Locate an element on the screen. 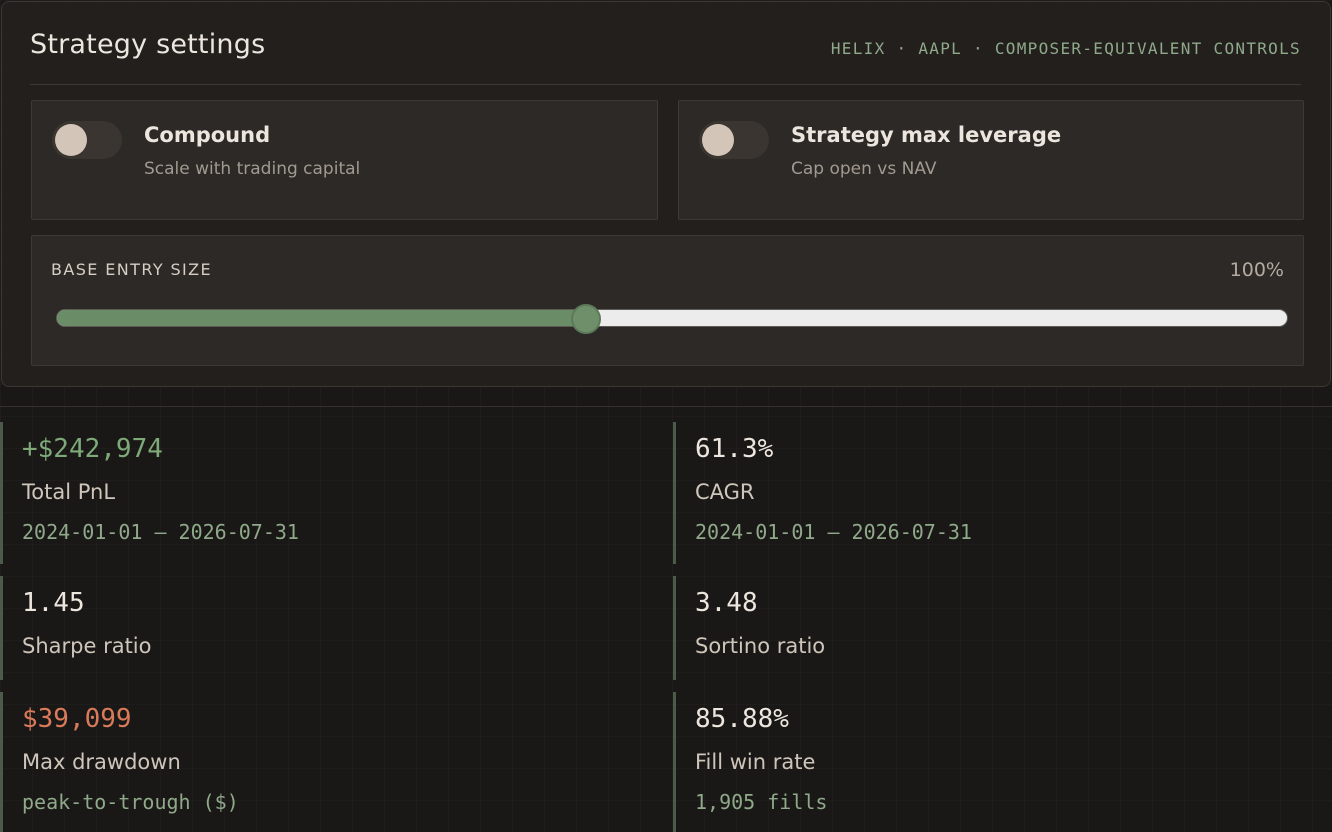 This screenshot has height=832, width=1332. compound-toggle is located at coordinates (87, 140).